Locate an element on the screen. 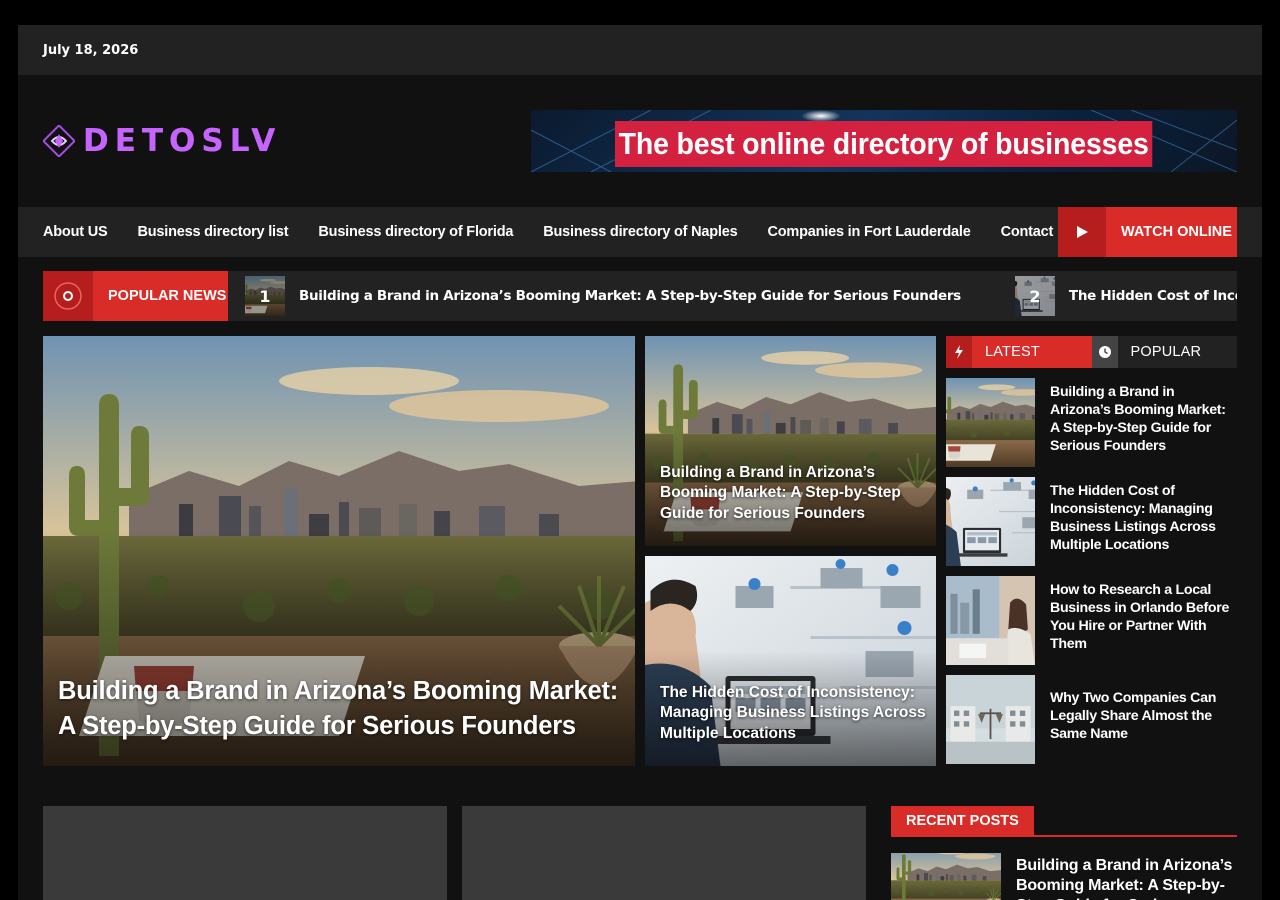 This screenshot has height=900, width=1280. ticker-label: POPULAR NEWS is located at coordinates (167, 296).